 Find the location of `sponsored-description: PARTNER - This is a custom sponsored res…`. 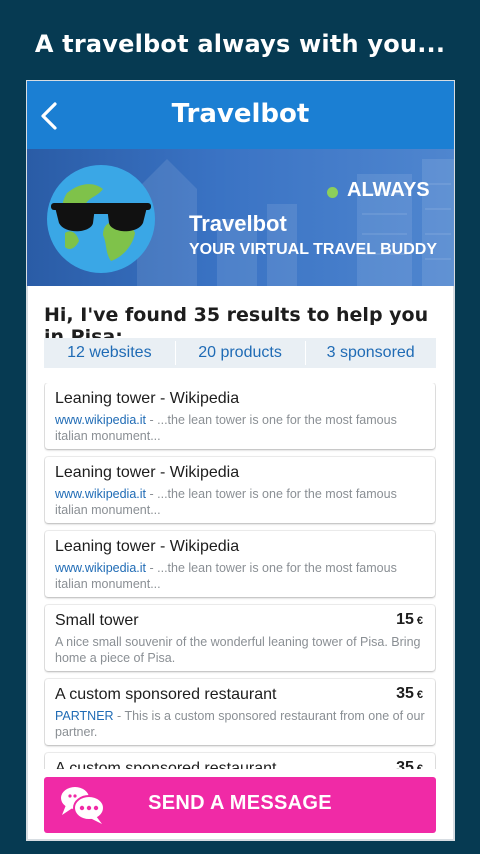

sponsored-description: PARTNER - This is a custom sponsored res… is located at coordinates (240, 724).